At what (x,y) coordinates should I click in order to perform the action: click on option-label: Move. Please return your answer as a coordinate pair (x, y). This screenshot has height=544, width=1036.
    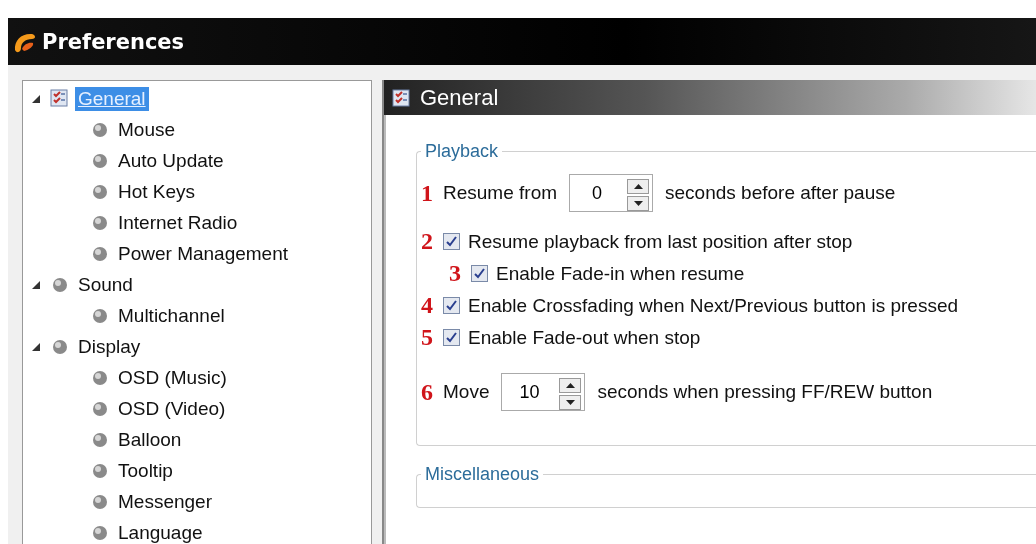
    Looking at the image, I should click on (466, 392).